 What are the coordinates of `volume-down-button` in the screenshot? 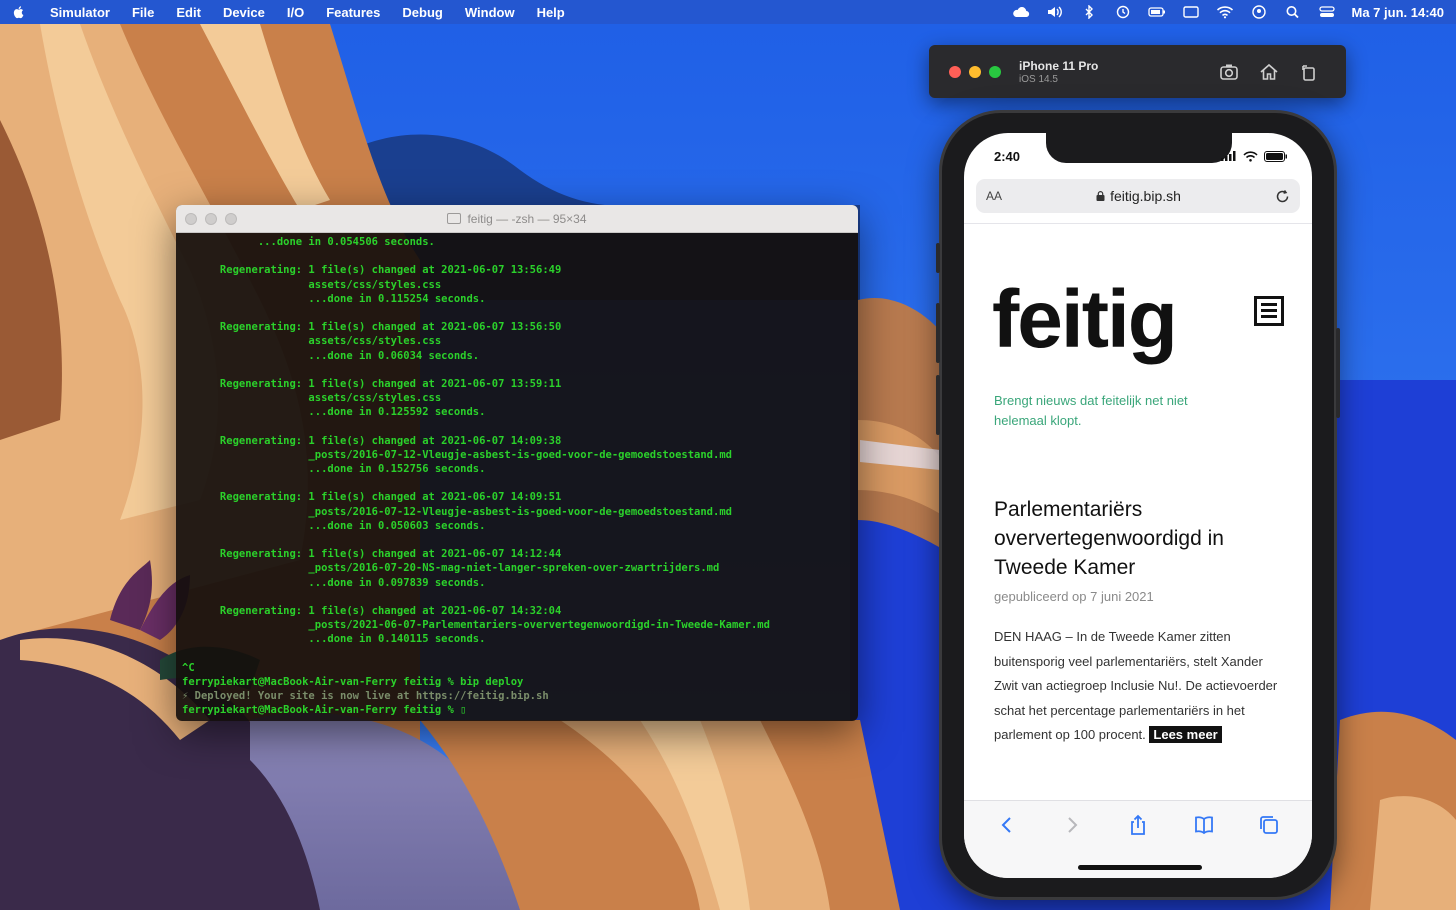 It's located at (938, 405).